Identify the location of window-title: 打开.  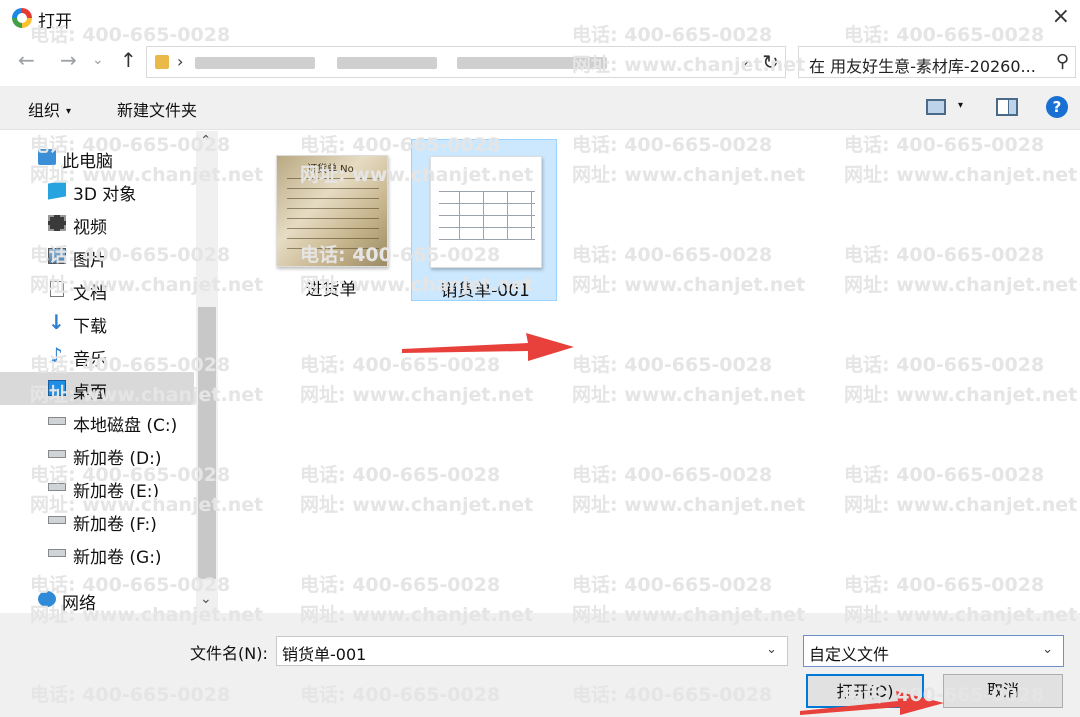
(55, 22).